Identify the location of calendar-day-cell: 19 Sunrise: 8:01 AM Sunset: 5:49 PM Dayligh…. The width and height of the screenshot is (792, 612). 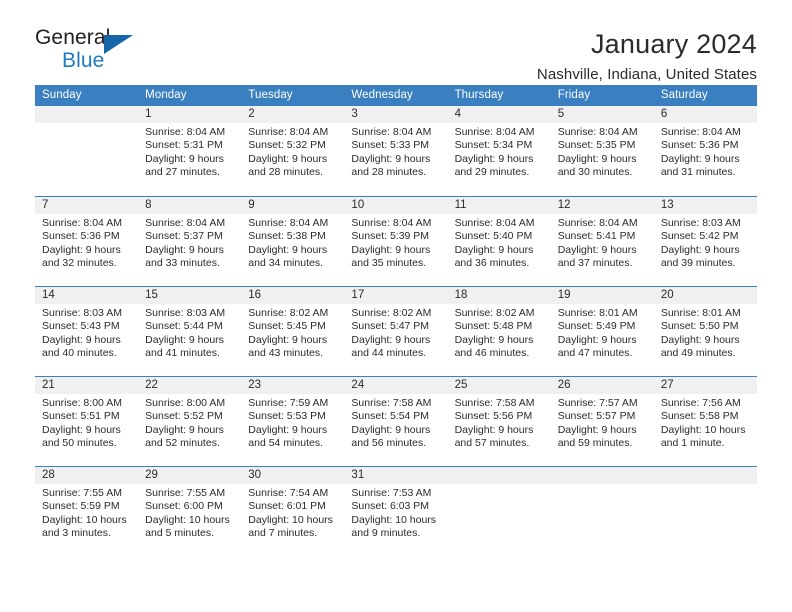
(602, 331).